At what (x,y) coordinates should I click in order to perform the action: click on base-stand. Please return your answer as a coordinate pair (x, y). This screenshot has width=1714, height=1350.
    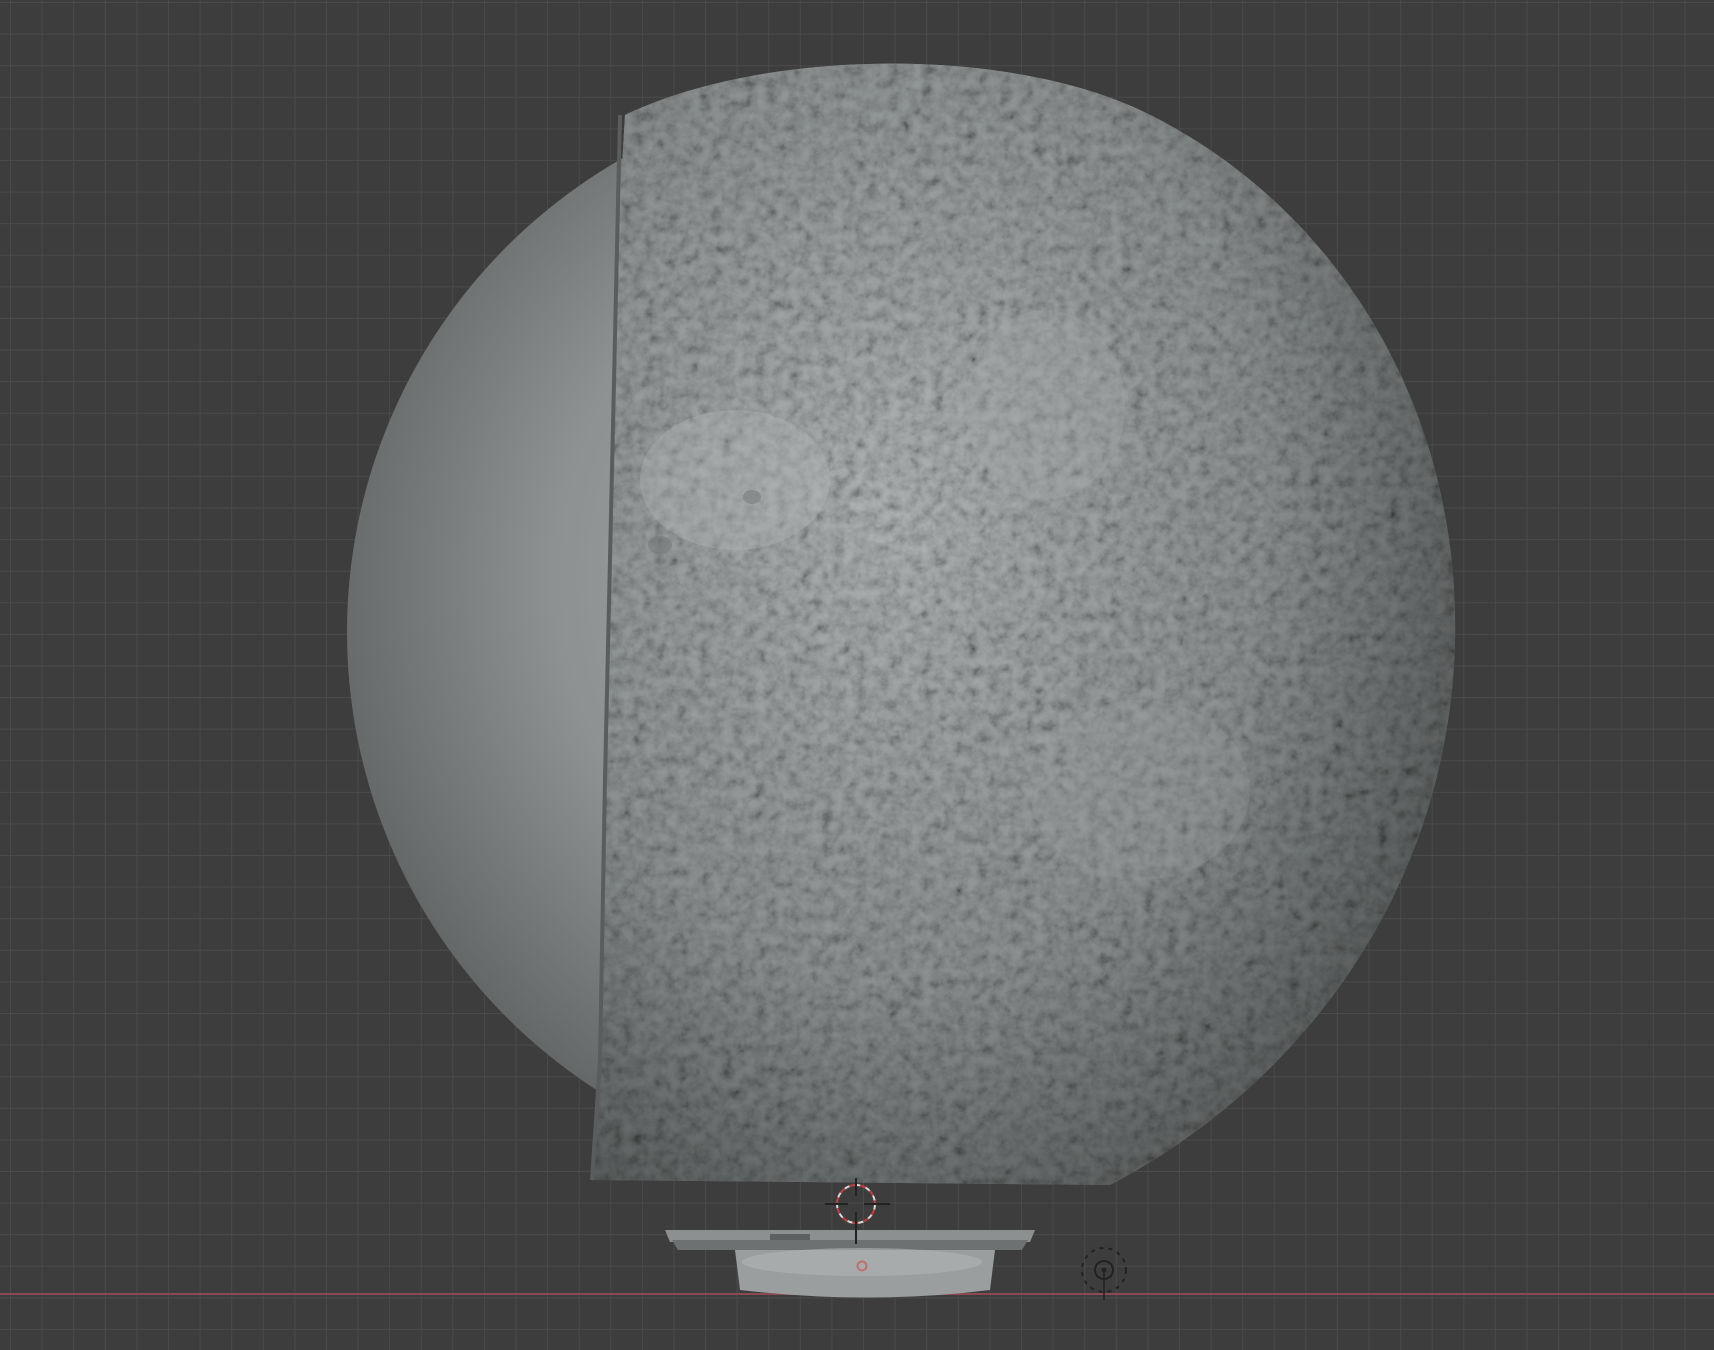
    Looking at the image, I should click on (850, 1264).